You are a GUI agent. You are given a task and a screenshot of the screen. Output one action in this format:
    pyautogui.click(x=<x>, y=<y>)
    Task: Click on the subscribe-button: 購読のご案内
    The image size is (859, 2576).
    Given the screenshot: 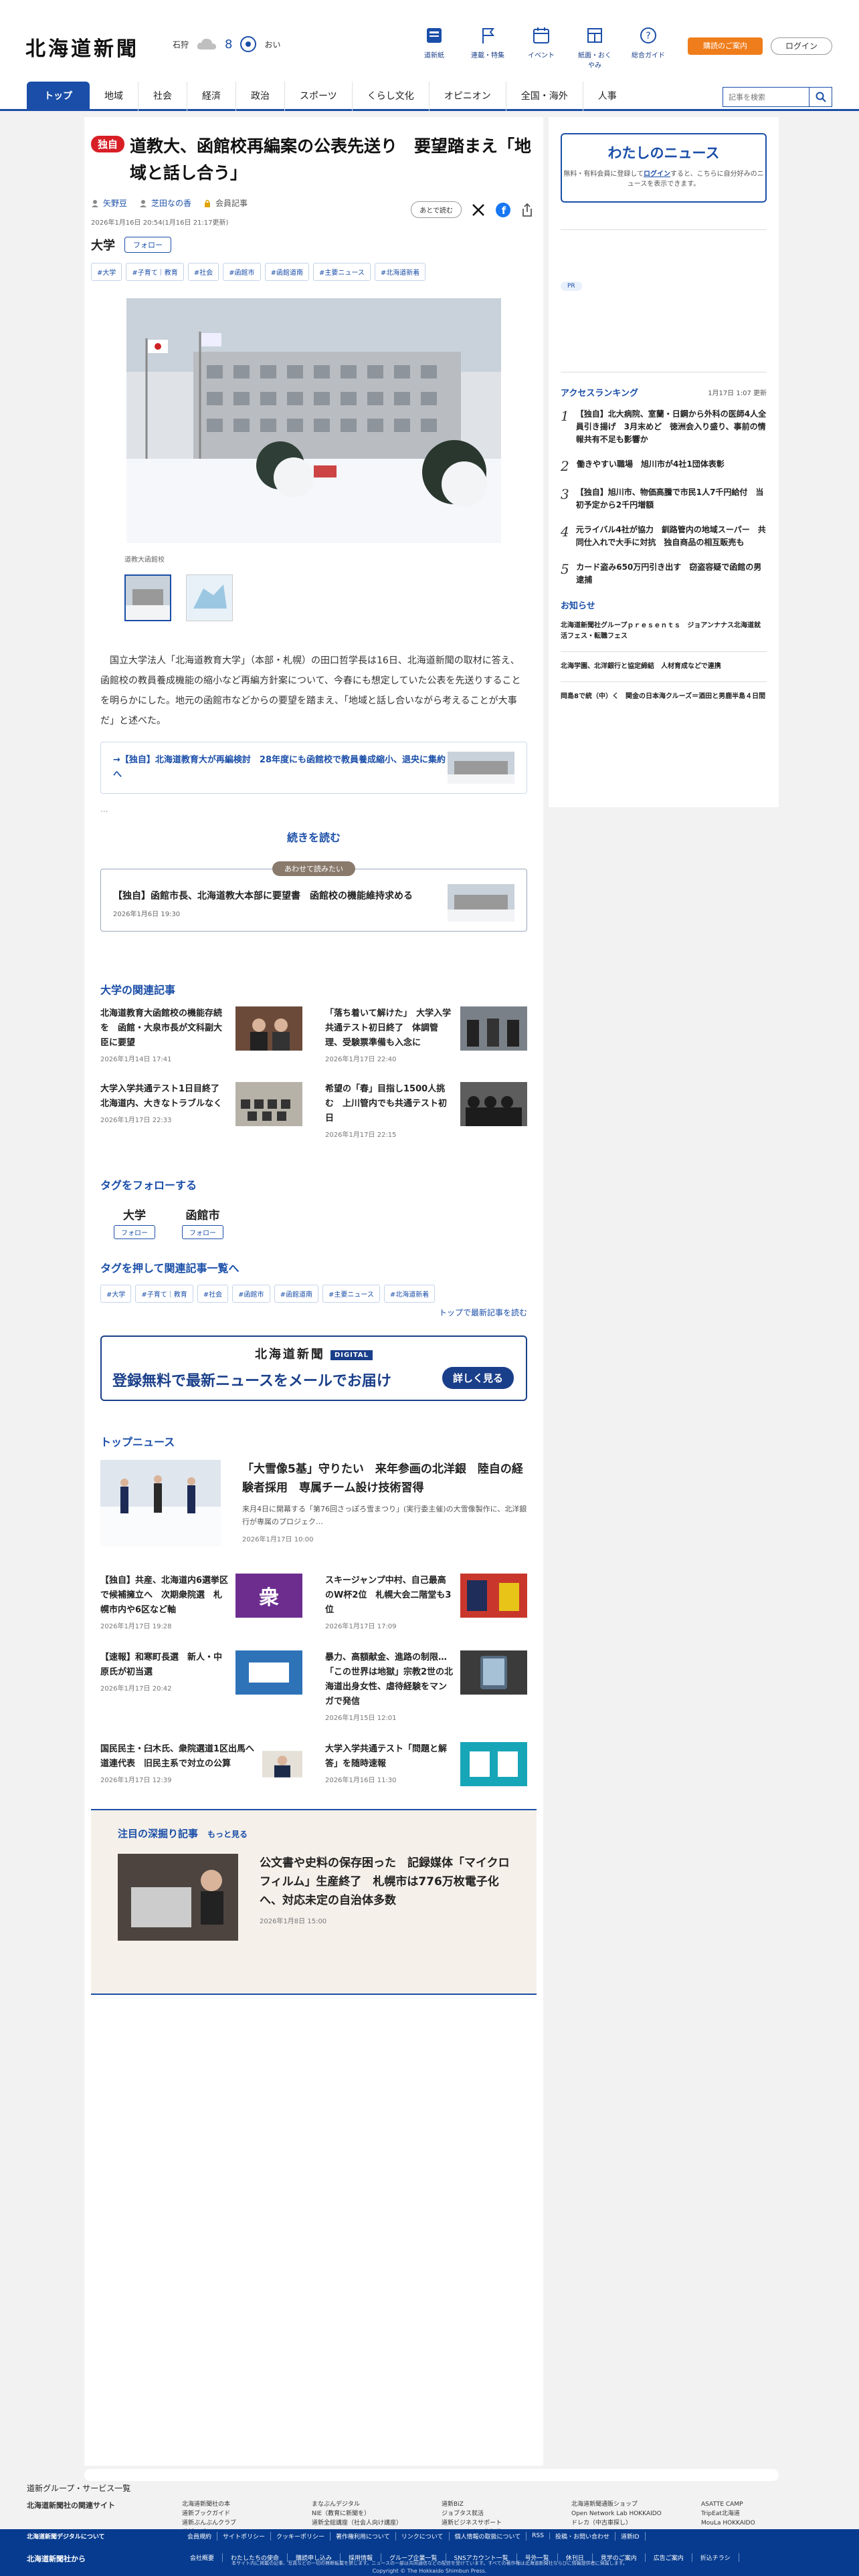 What is the action you would take?
    pyautogui.click(x=725, y=46)
    